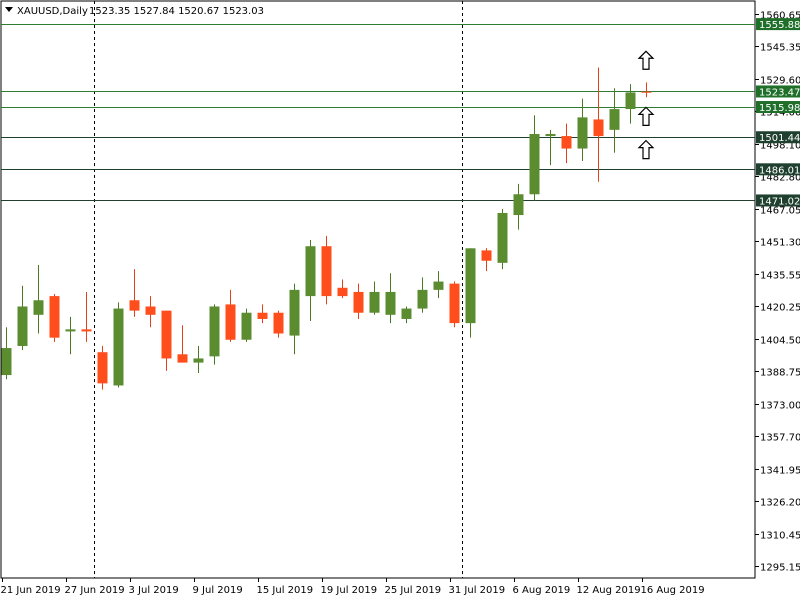 The height and width of the screenshot is (604, 800). Describe the element at coordinates (218, 590) in the screenshot. I see `x-tick-label: 9 Jul 2019` at that location.